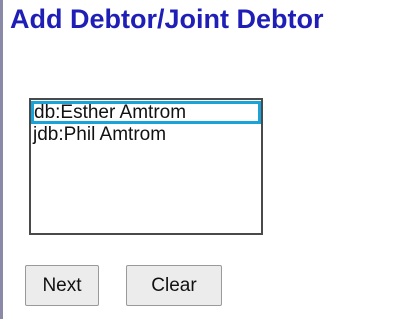  Describe the element at coordinates (62, 285) in the screenshot. I see `next-button: Next` at that location.